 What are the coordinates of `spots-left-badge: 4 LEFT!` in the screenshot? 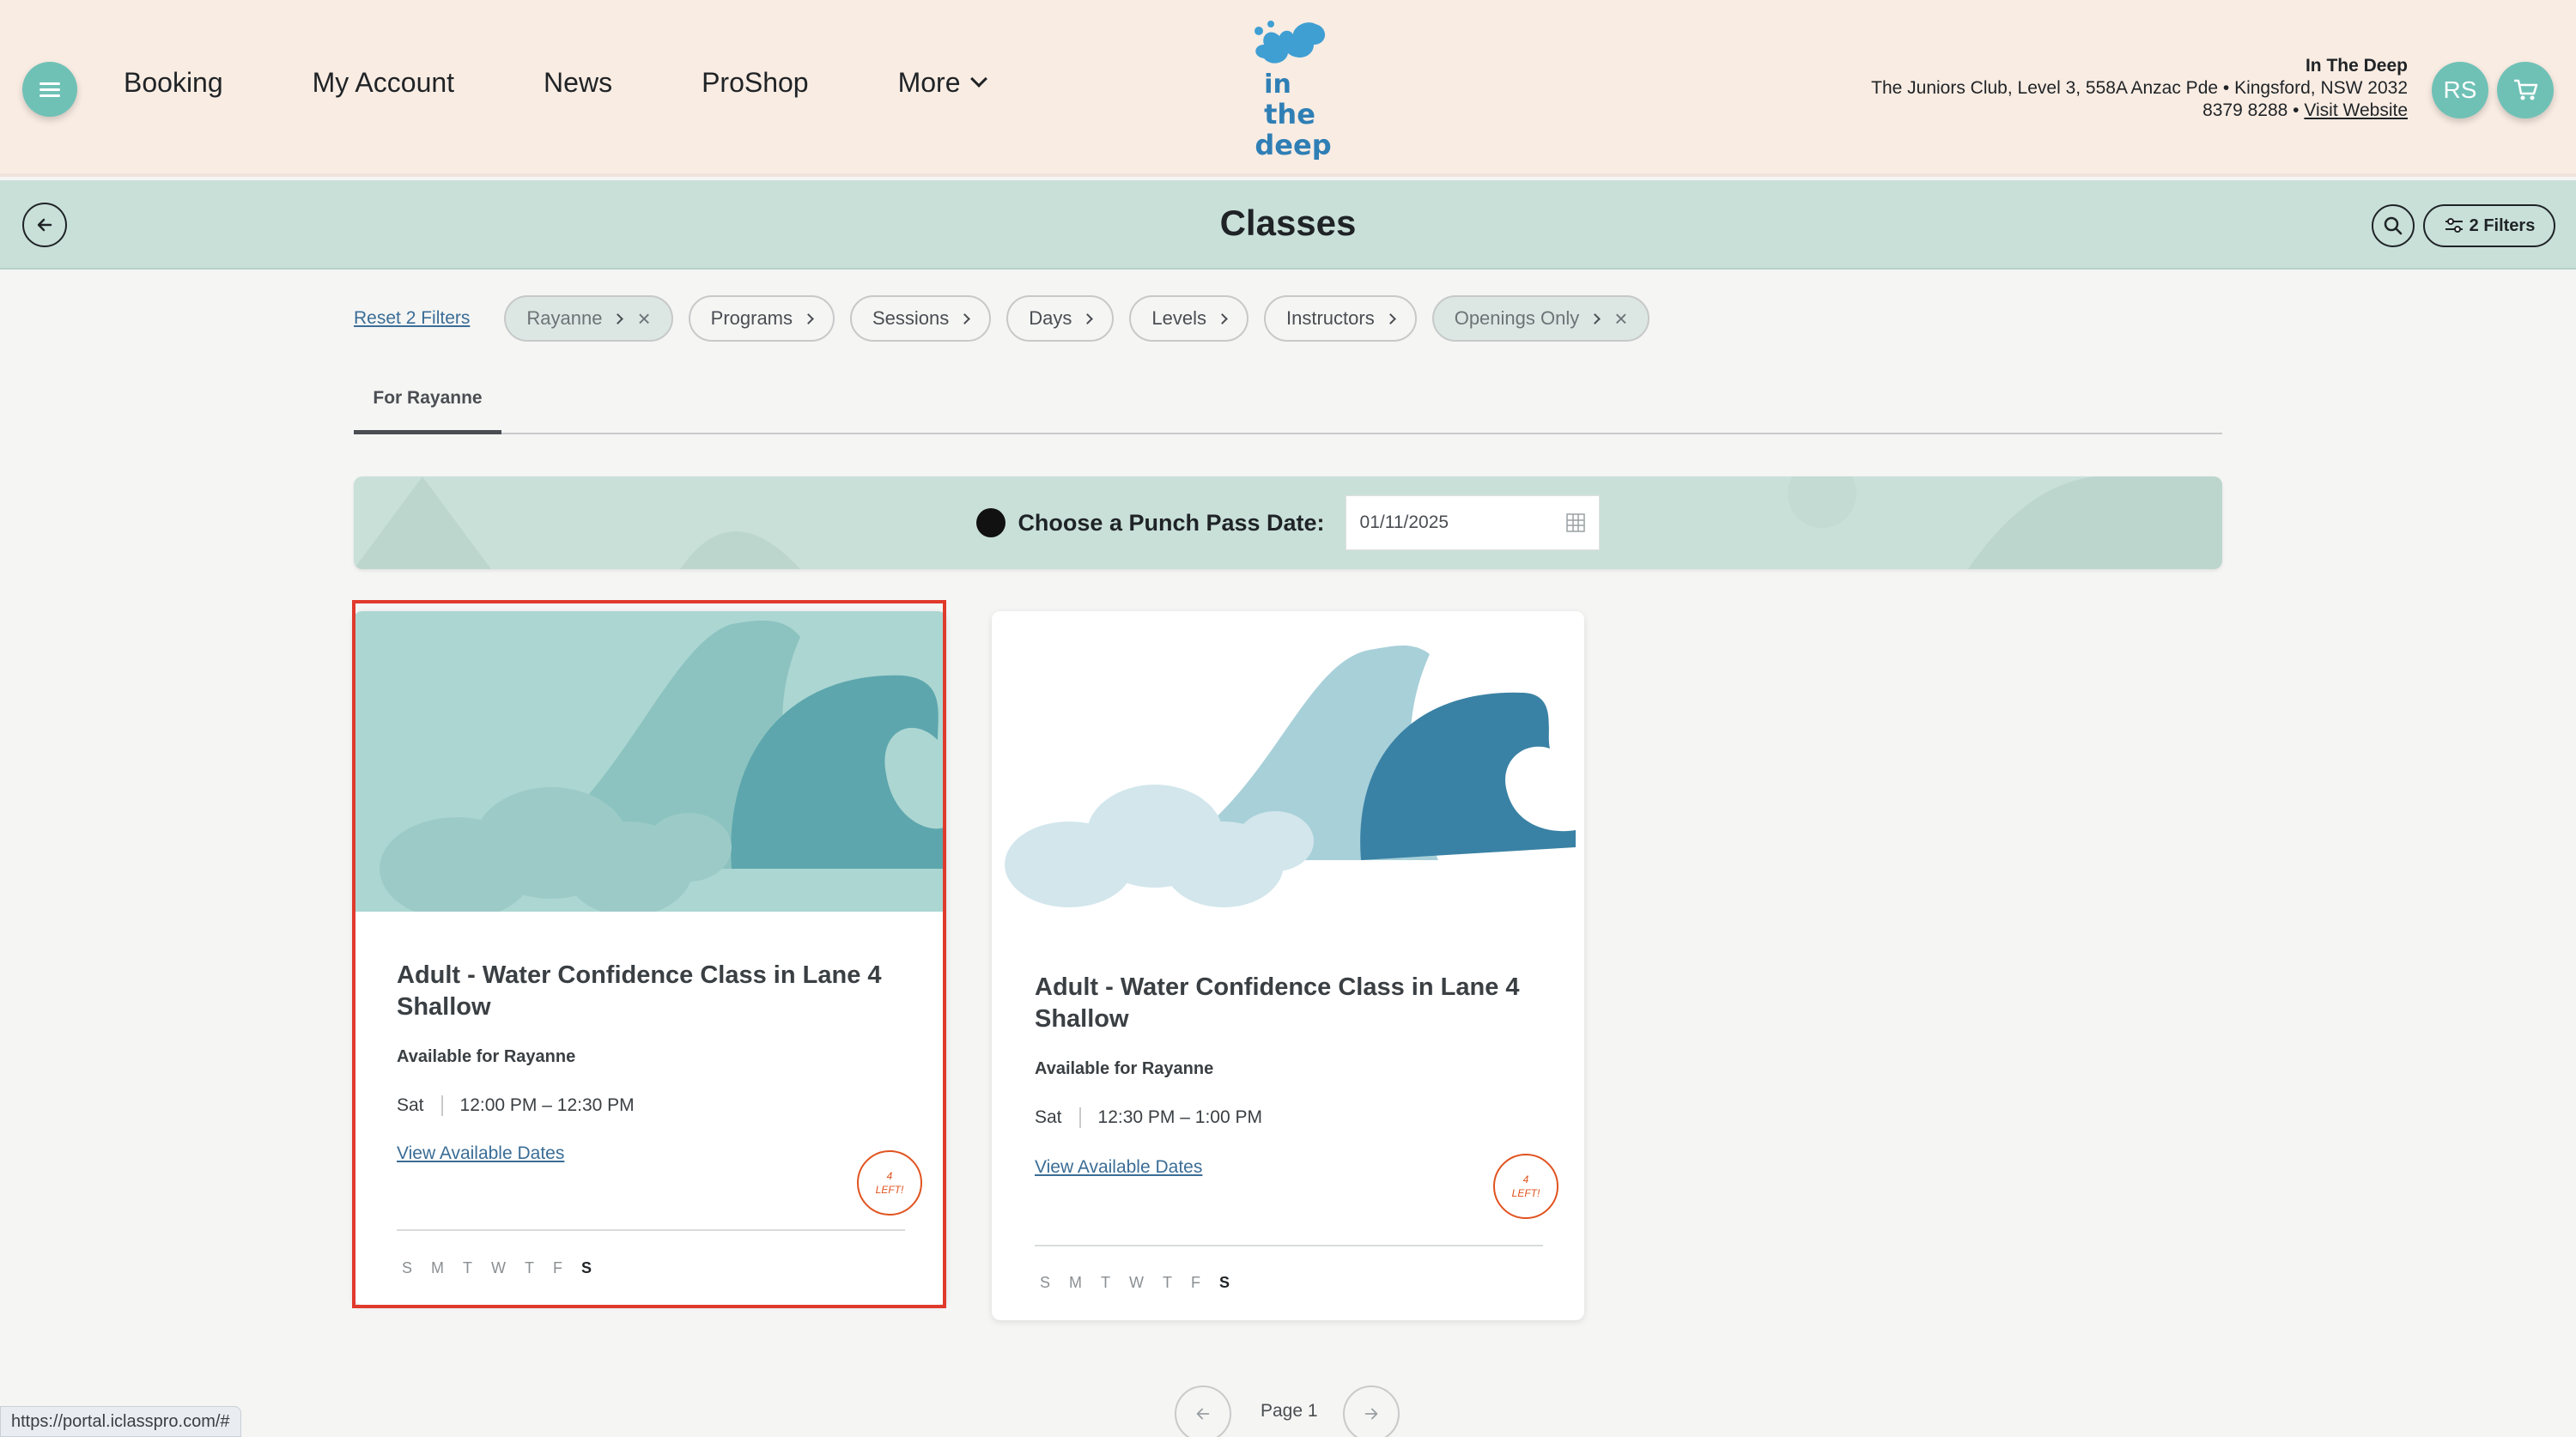 It's located at (1525, 1186).